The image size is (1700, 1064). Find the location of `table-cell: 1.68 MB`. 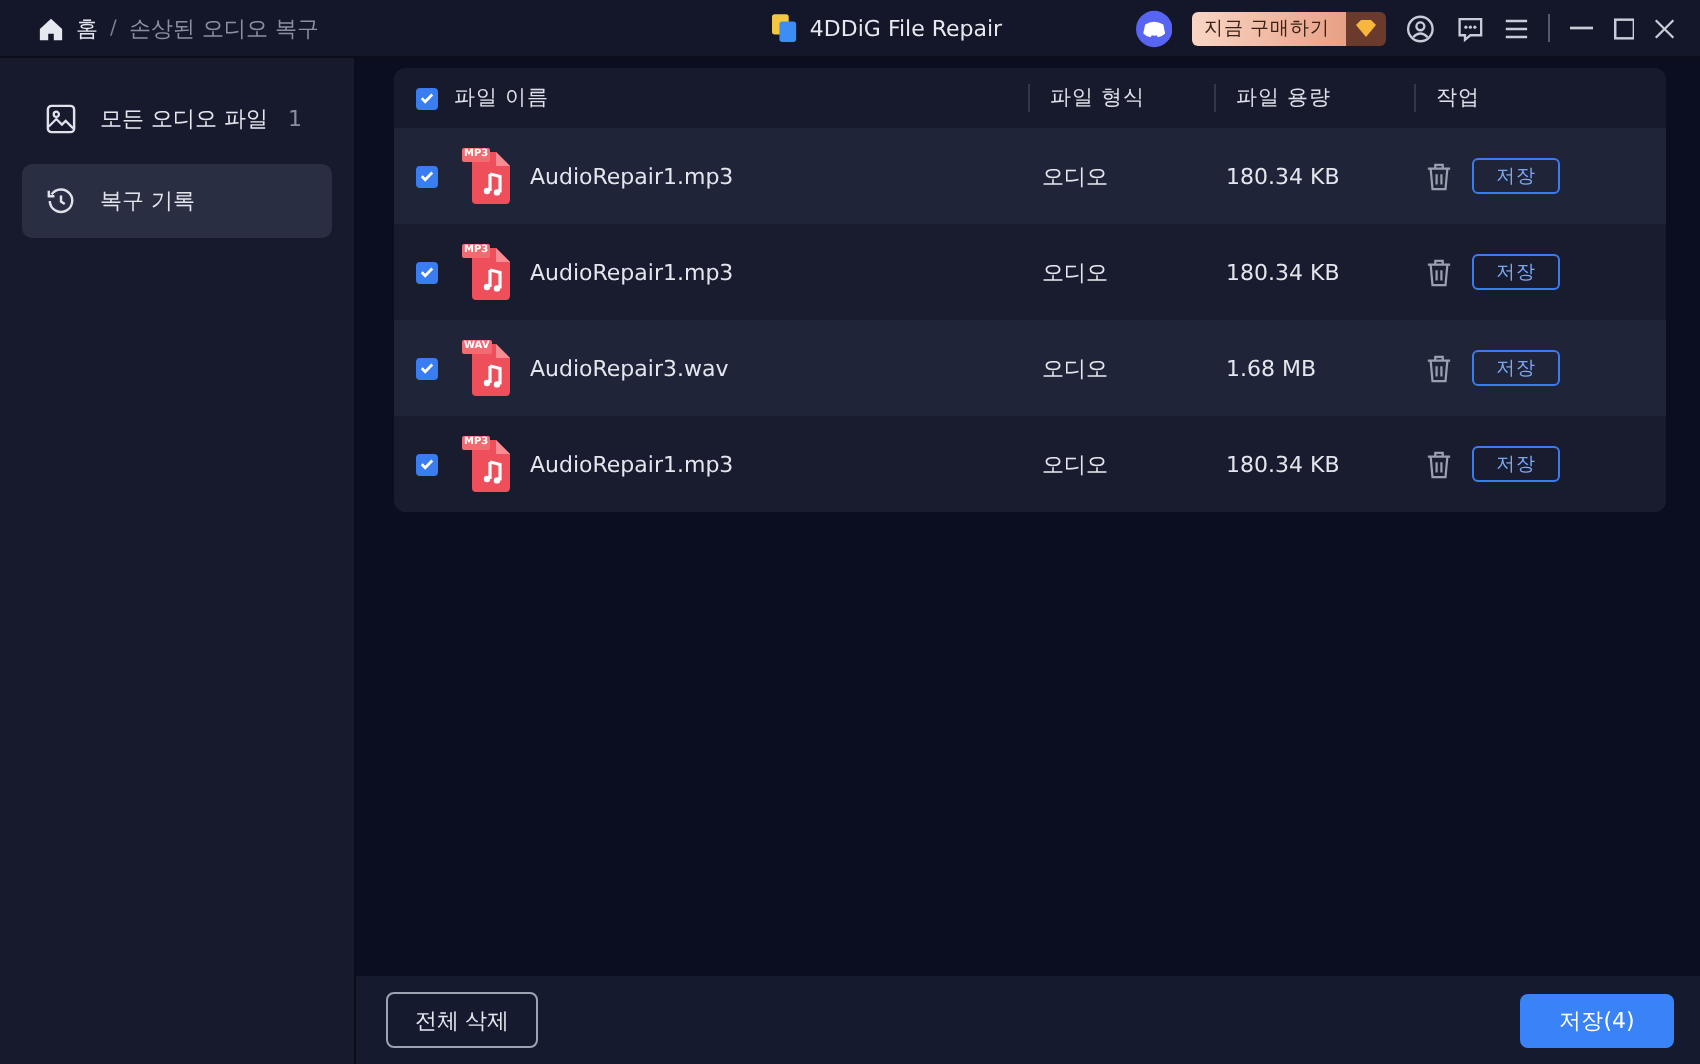

table-cell: 1.68 MB is located at coordinates (1271, 368).